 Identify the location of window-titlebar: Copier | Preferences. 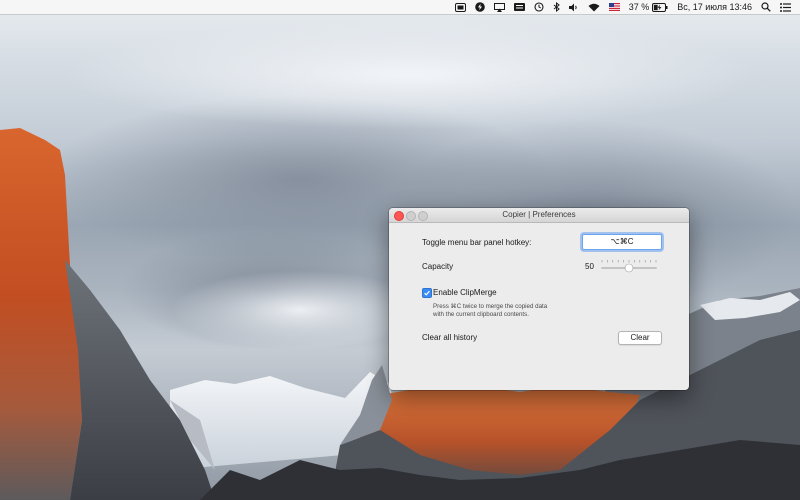
(539, 215).